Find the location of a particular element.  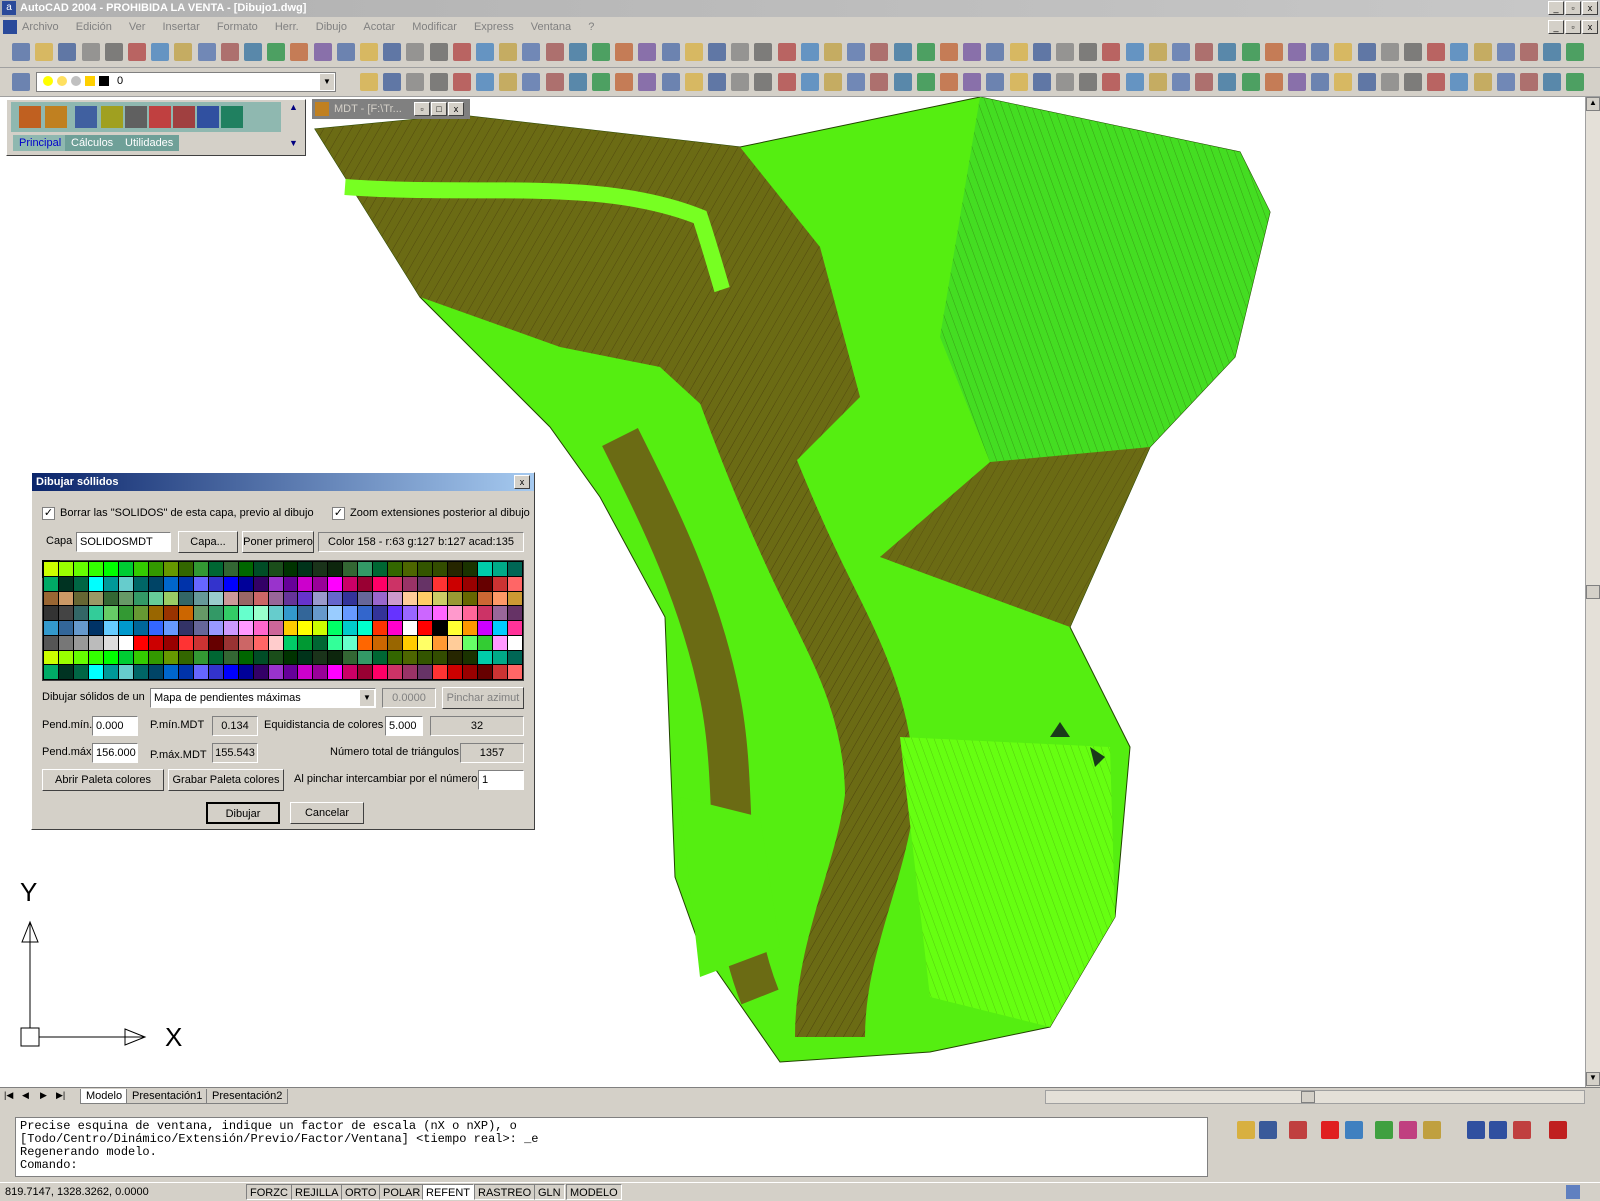

menu-herr: Herr. is located at coordinates (287, 27).